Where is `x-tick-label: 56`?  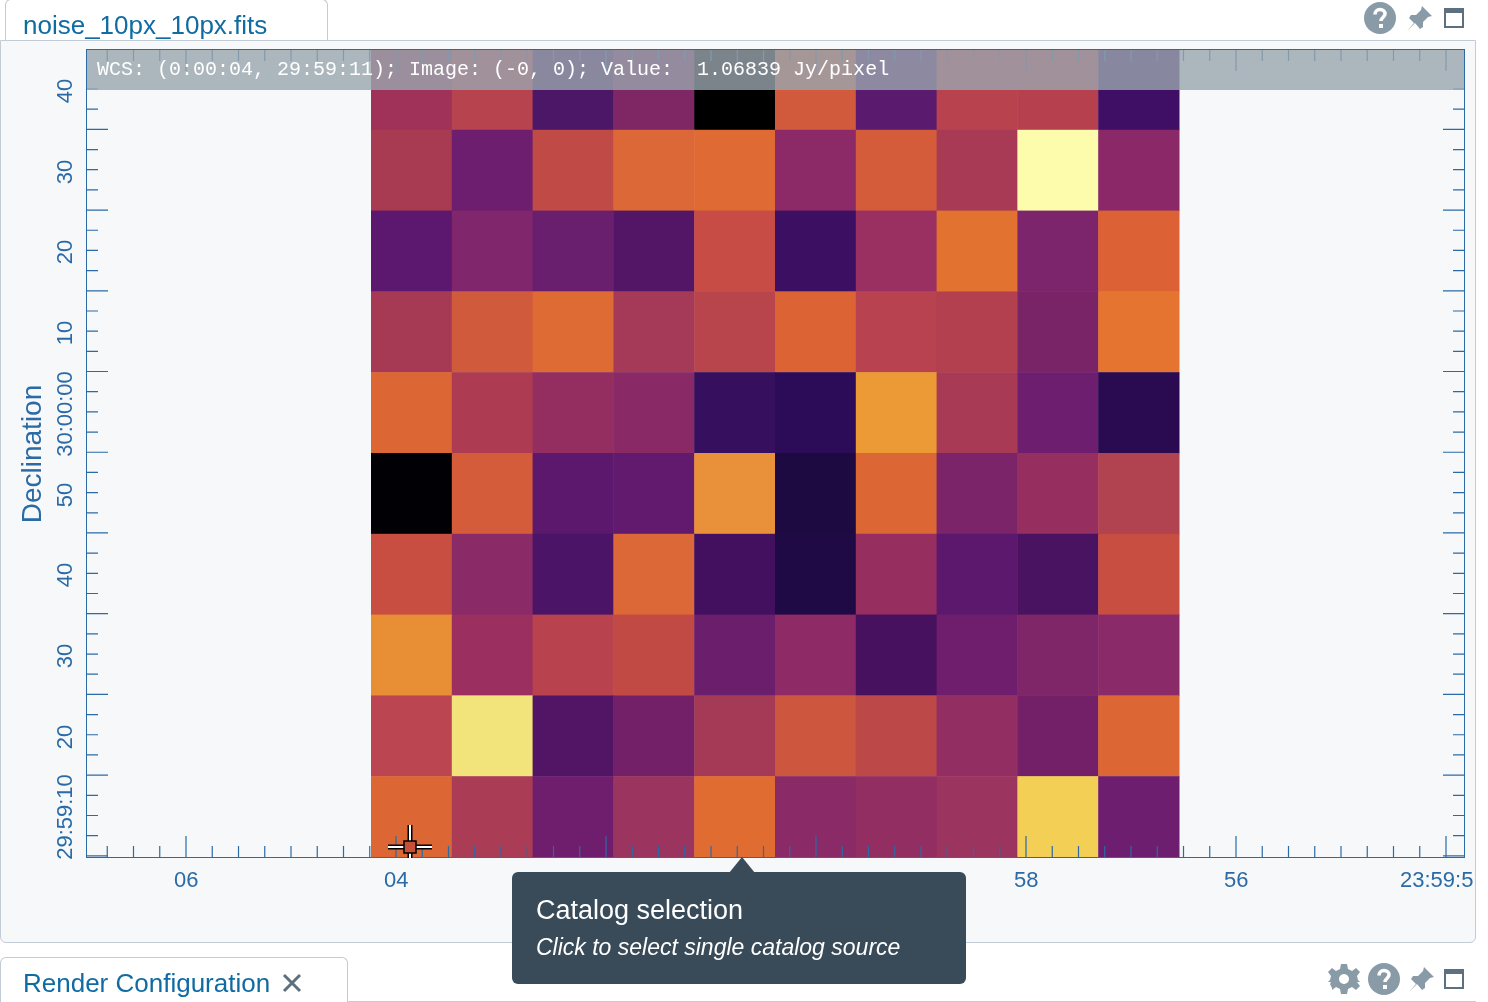 x-tick-label: 56 is located at coordinates (1236, 880).